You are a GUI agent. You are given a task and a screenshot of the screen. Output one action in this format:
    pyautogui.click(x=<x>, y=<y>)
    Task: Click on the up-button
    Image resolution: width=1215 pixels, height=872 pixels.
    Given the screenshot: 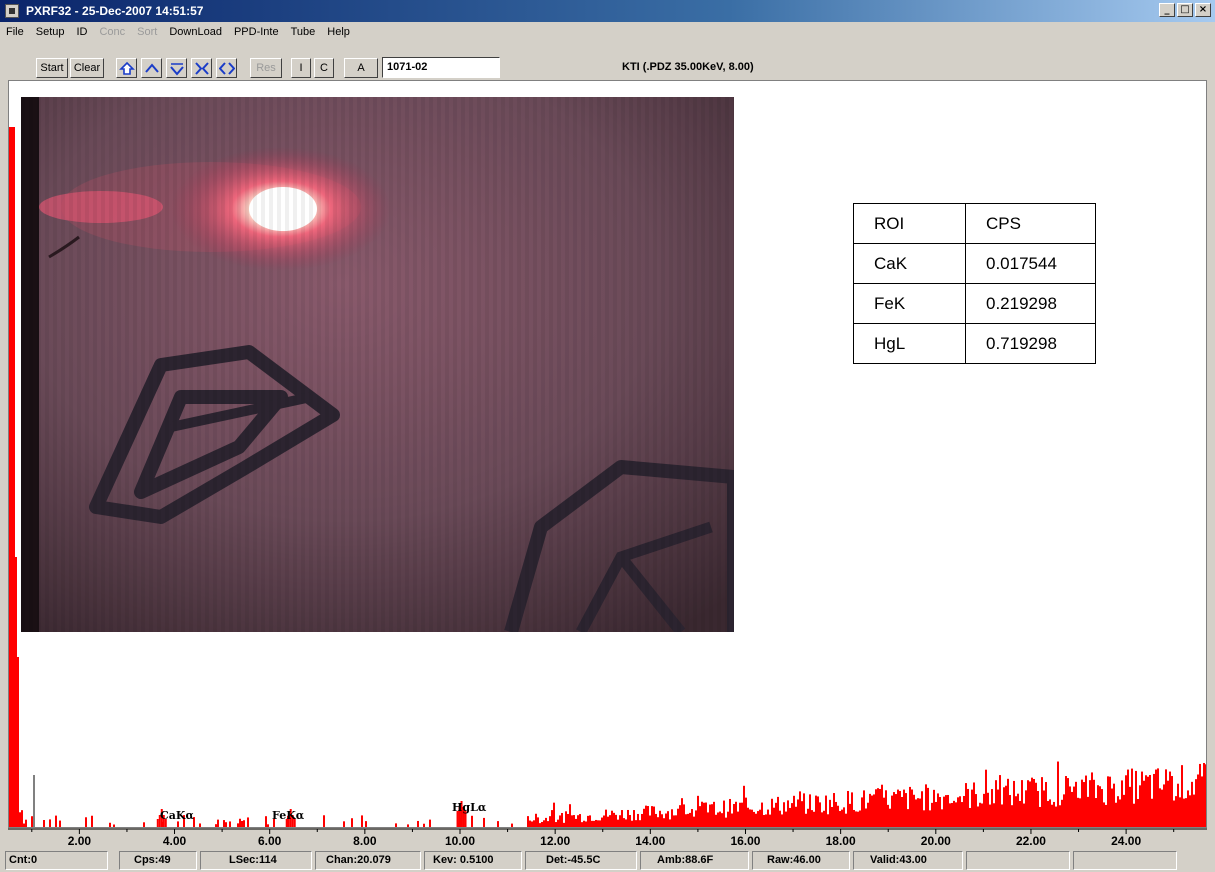 What is the action you would take?
    pyautogui.click(x=151, y=68)
    